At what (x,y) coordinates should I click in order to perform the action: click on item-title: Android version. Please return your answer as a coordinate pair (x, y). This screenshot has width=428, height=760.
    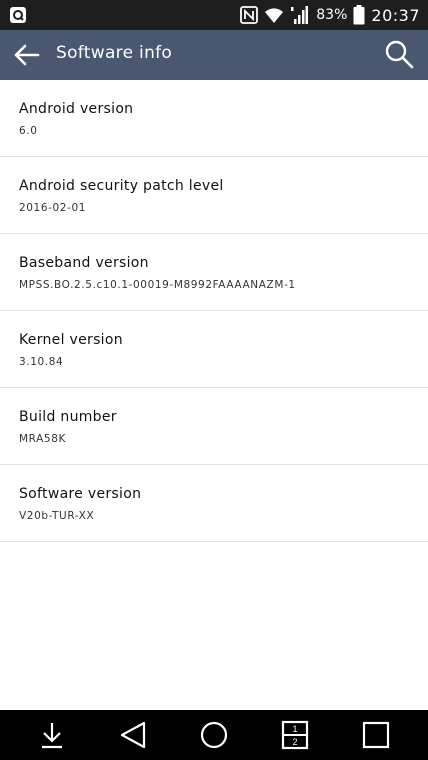
    Looking at the image, I should click on (76, 109).